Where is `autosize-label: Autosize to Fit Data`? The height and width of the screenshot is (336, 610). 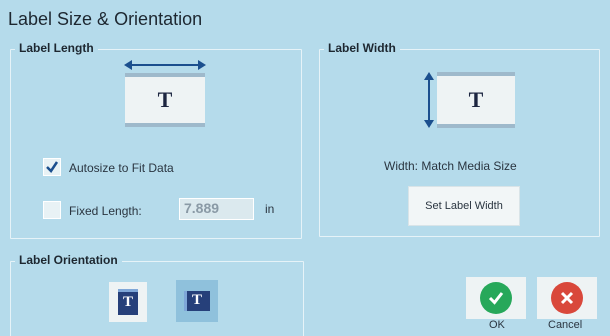
autosize-label: Autosize to Fit Data is located at coordinates (121, 168).